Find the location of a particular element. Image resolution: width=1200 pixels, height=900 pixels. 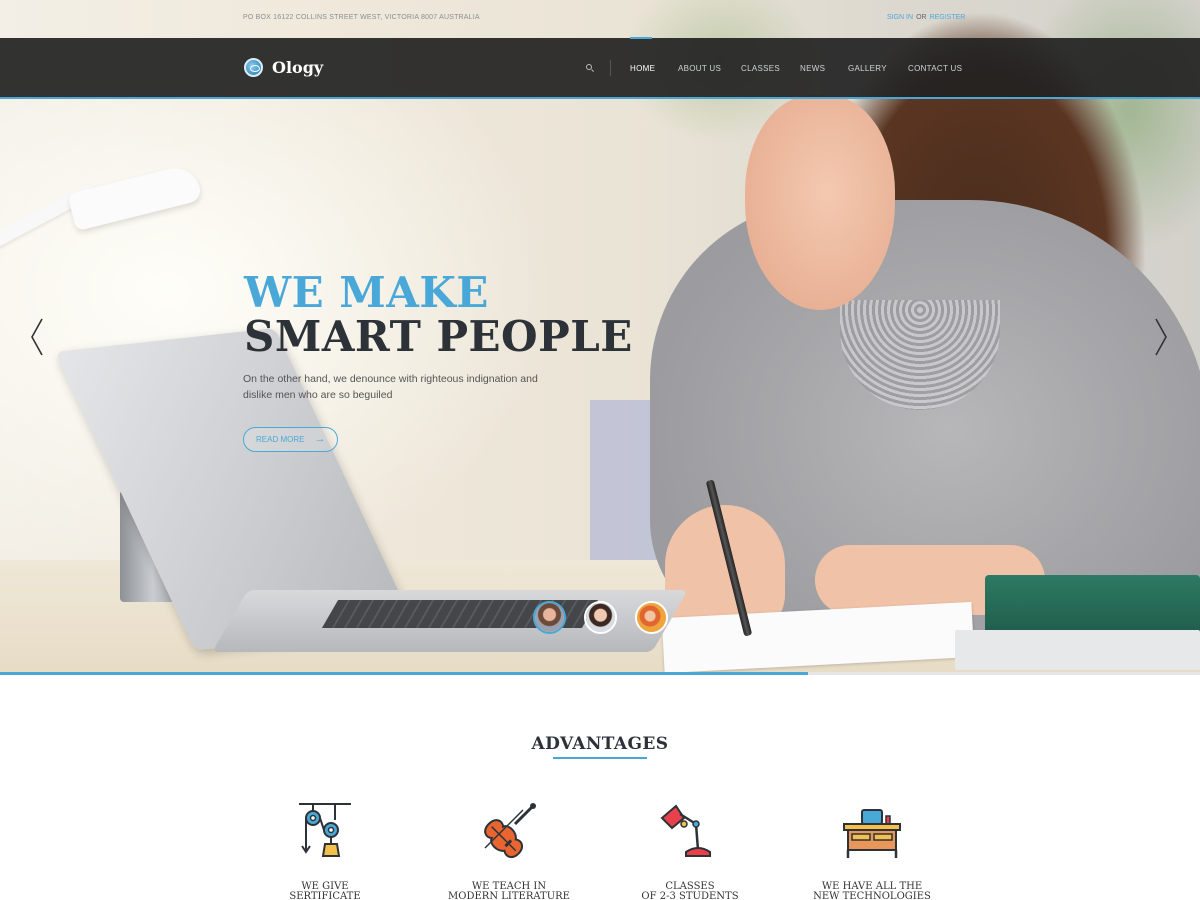

advantage-label: CLASSES OF 2-3 STUDENTS is located at coordinates (690, 890).